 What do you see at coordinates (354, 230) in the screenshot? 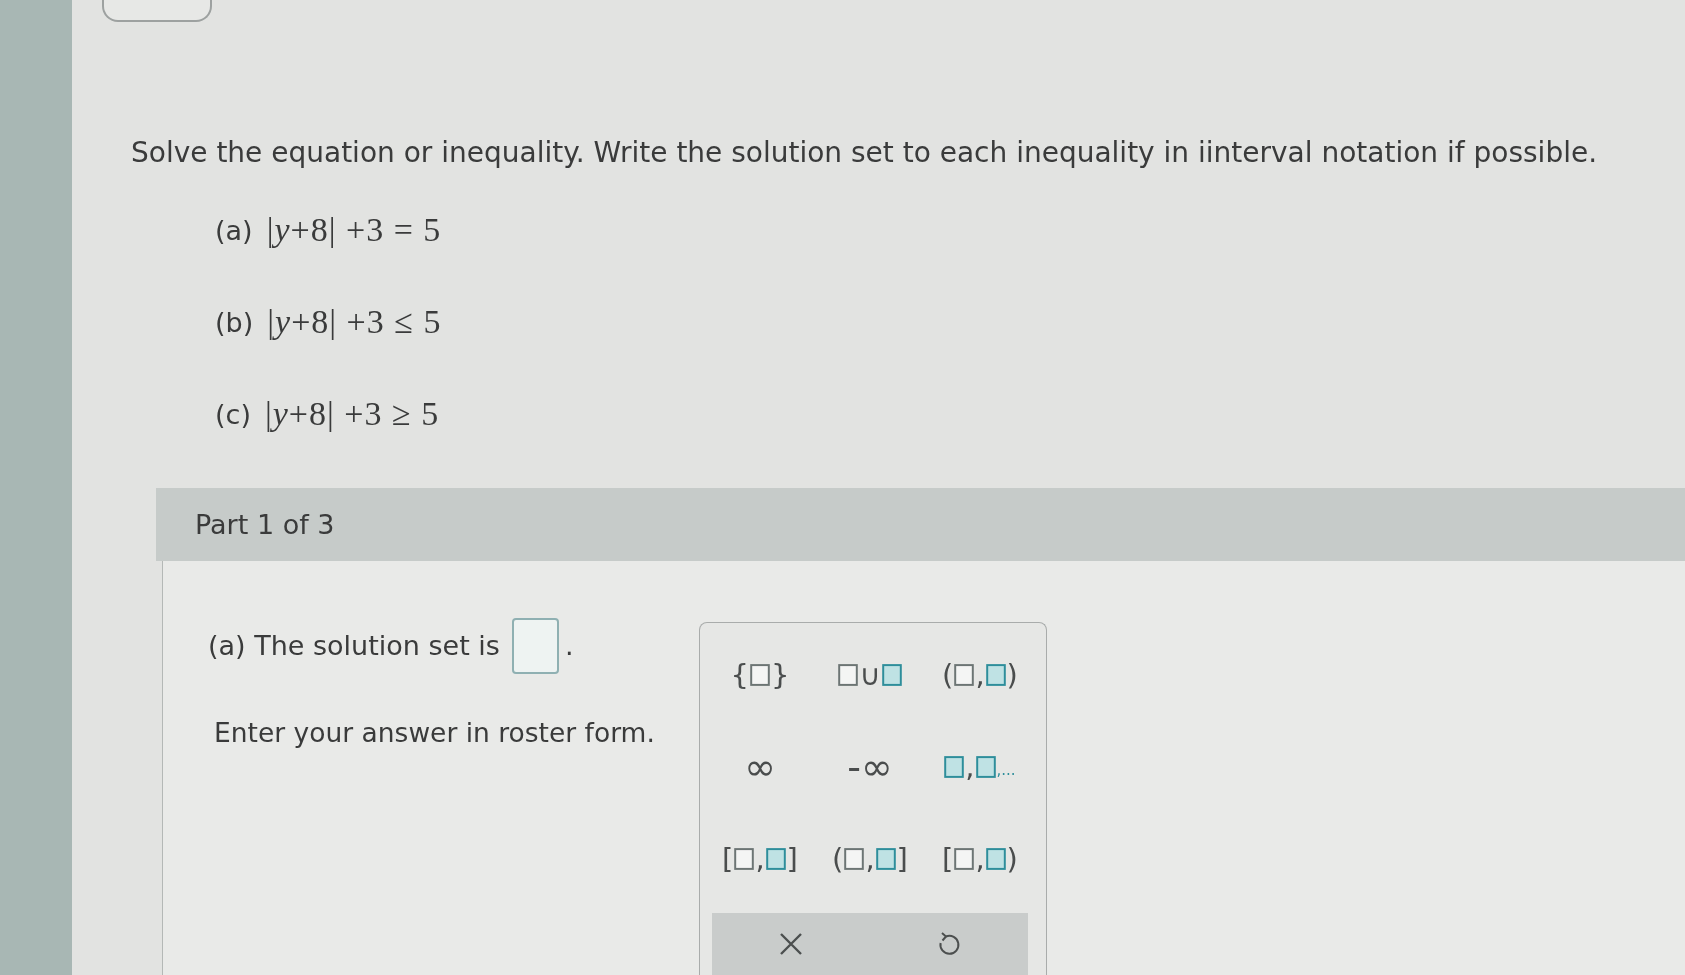
I see `equation: |y+8| +3 = 5` at bounding box center [354, 230].